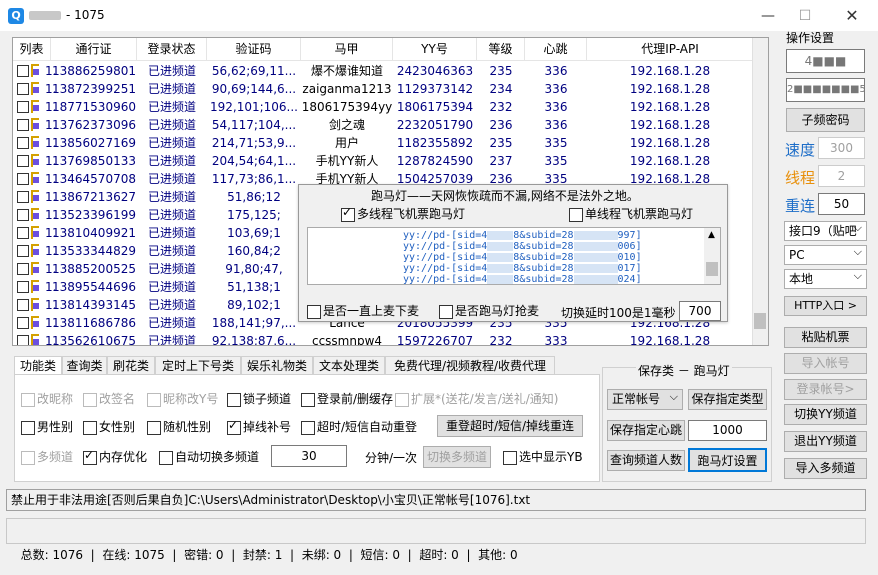 This screenshot has width=878, height=575. Describe the element at coordinates (825, 389) in the screenshot. I see `login-account-button: 登录帐号>` at that location.